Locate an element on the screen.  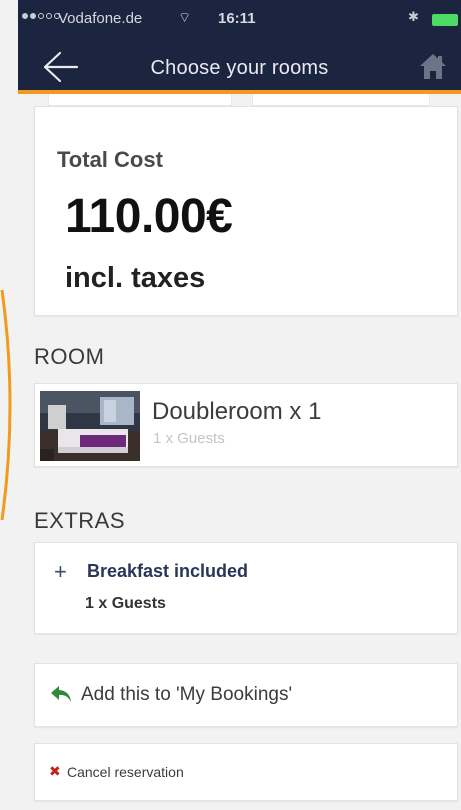
total-cost-label: Total Cost is located at coordinates (110, 159).